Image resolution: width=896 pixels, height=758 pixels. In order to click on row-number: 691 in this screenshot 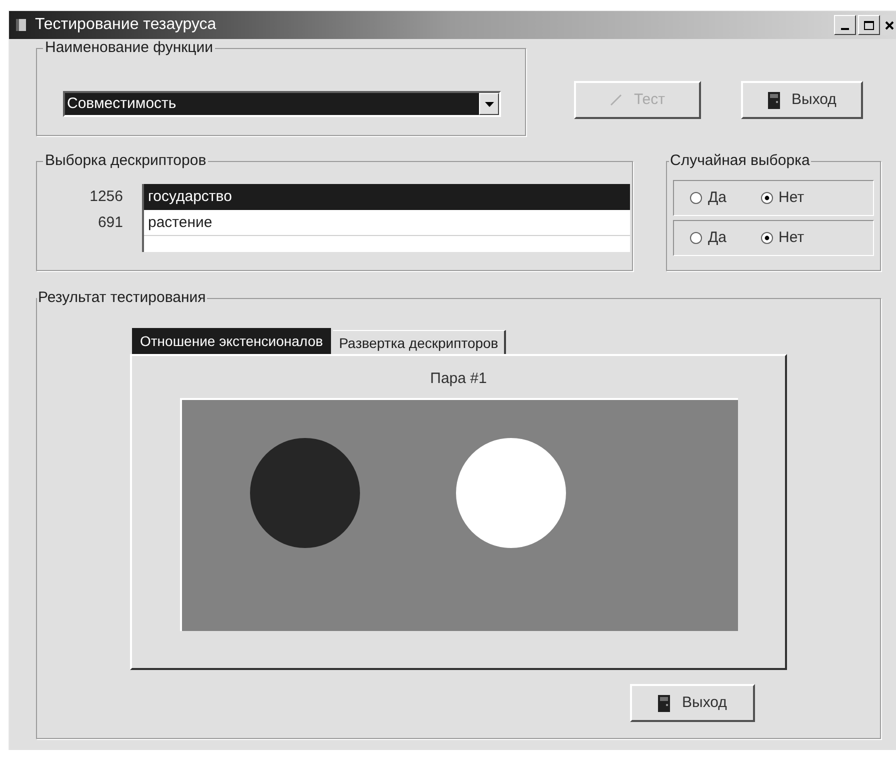, I will do `click(109, 223)`.